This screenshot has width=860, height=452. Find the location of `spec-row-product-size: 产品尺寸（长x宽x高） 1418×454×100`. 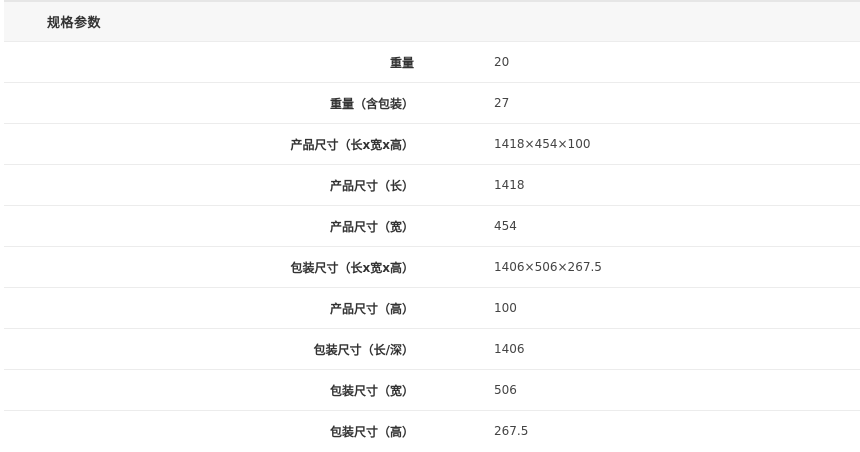

spec-row-product-size: 产品尺寸（长x宽x高） 1418×454×100 is located at coordinates (432, 143).